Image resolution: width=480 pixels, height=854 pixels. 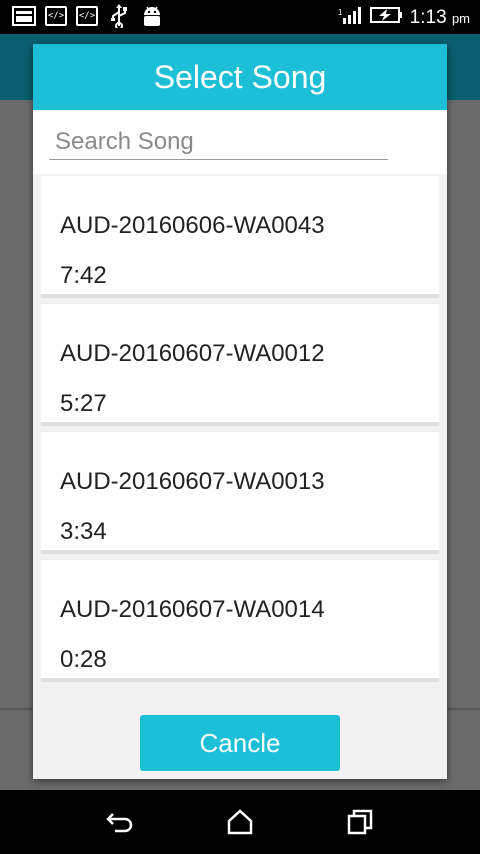 What do you see at coordinates (83, 275) in the screenshot?
I see `song-duration: 7:42` at bounding box center [83, 275].